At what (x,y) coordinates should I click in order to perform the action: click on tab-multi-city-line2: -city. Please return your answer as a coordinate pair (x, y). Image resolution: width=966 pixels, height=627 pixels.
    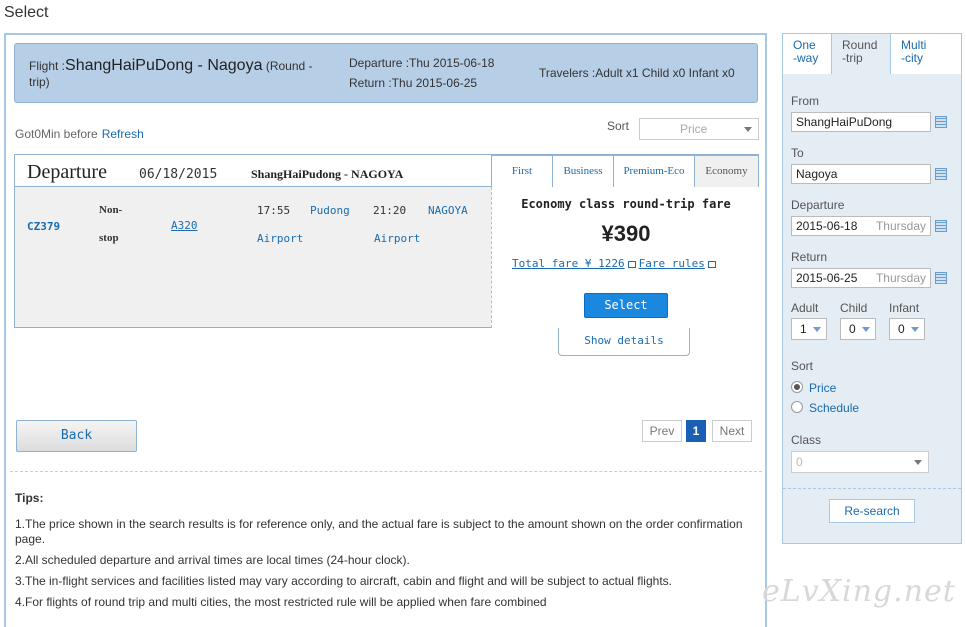
    Looking at the image, I should click on (912, 58).